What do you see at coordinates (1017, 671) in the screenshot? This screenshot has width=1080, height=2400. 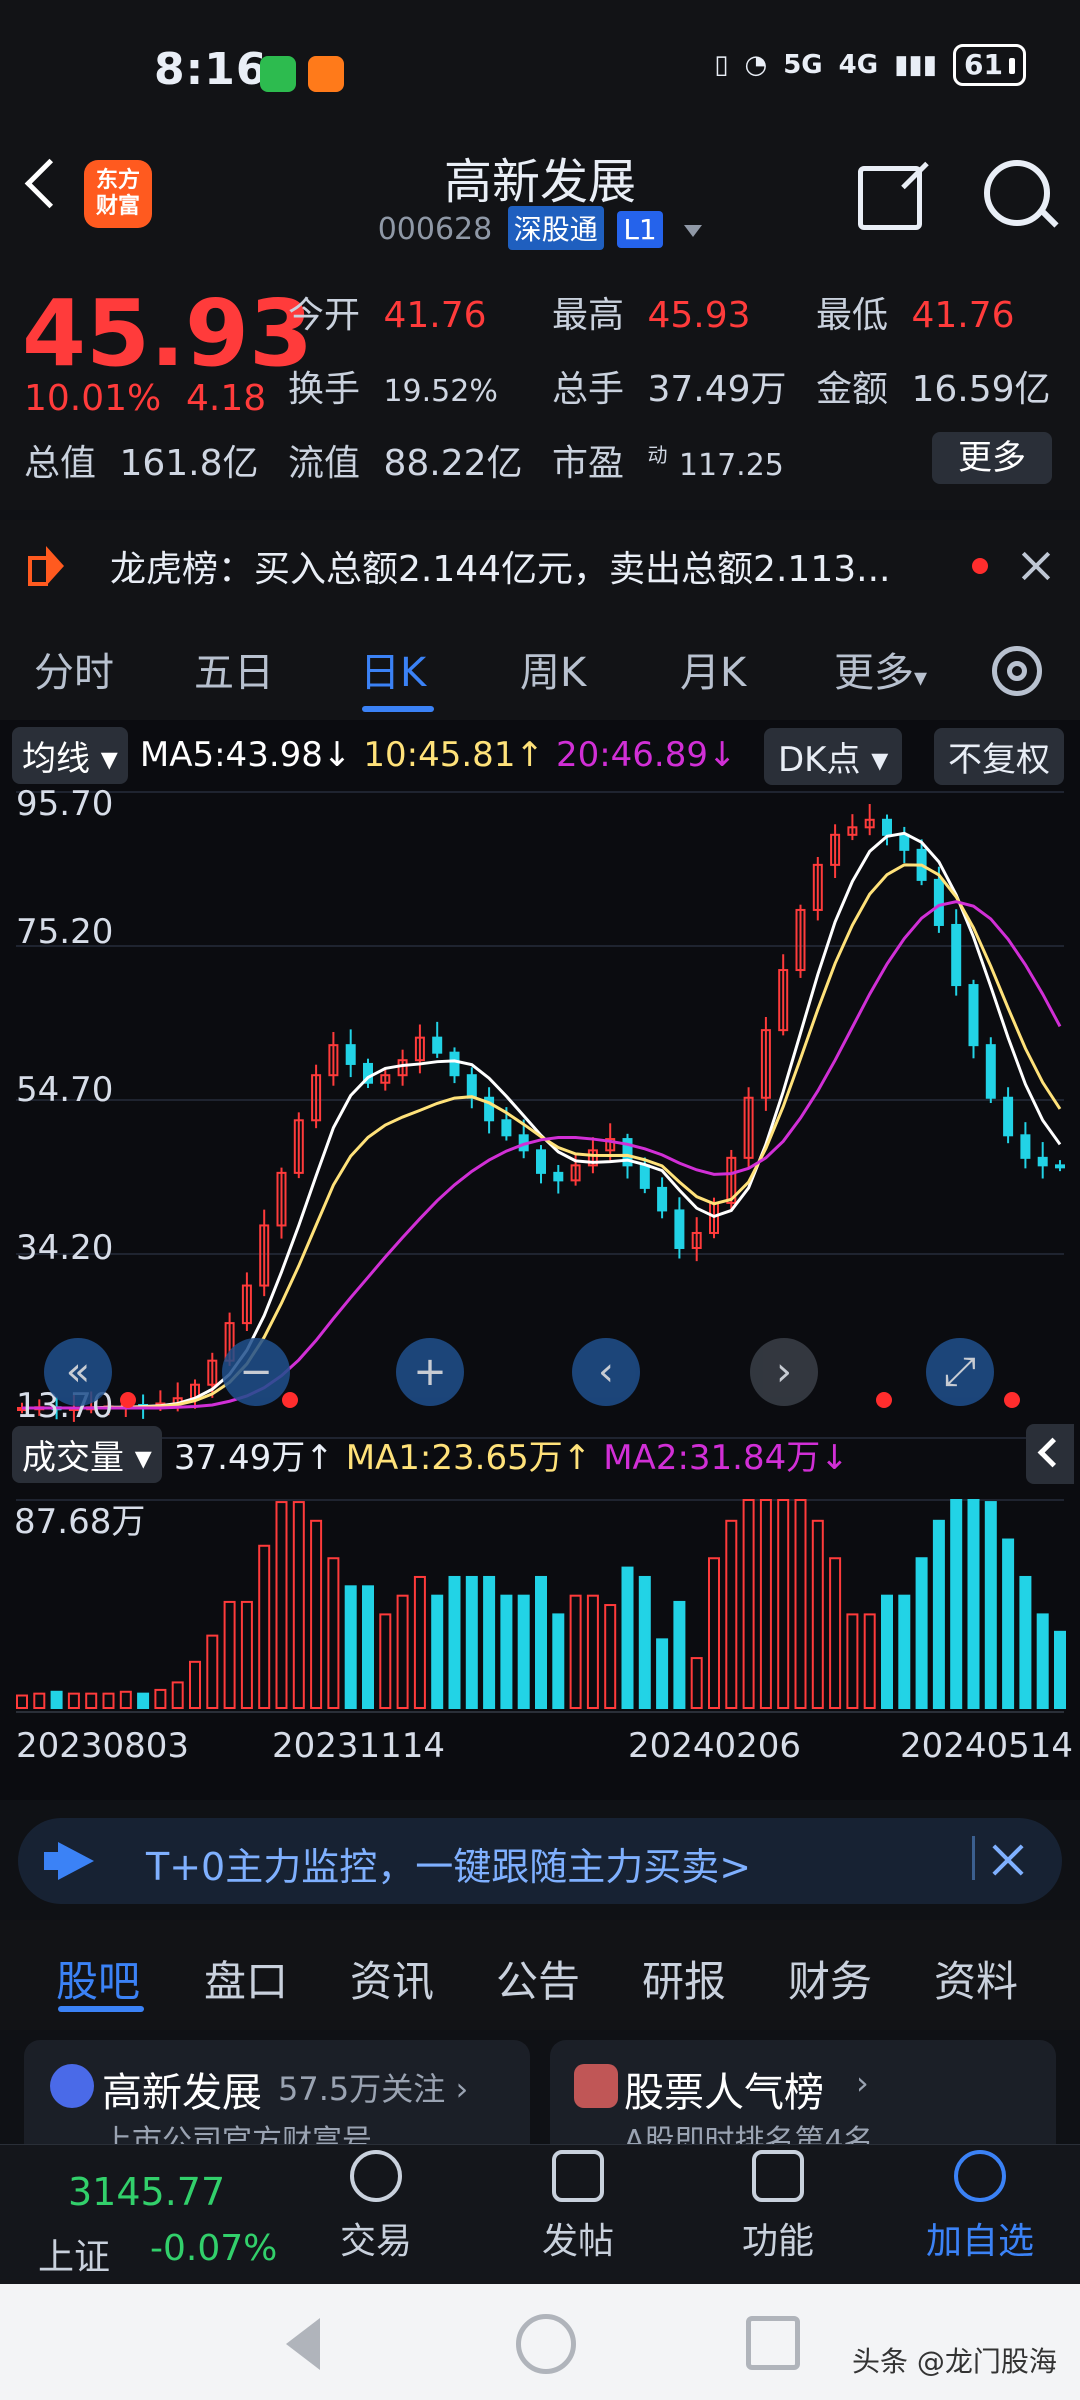 I see `gear-icon` at bounding box center [1017, 671].